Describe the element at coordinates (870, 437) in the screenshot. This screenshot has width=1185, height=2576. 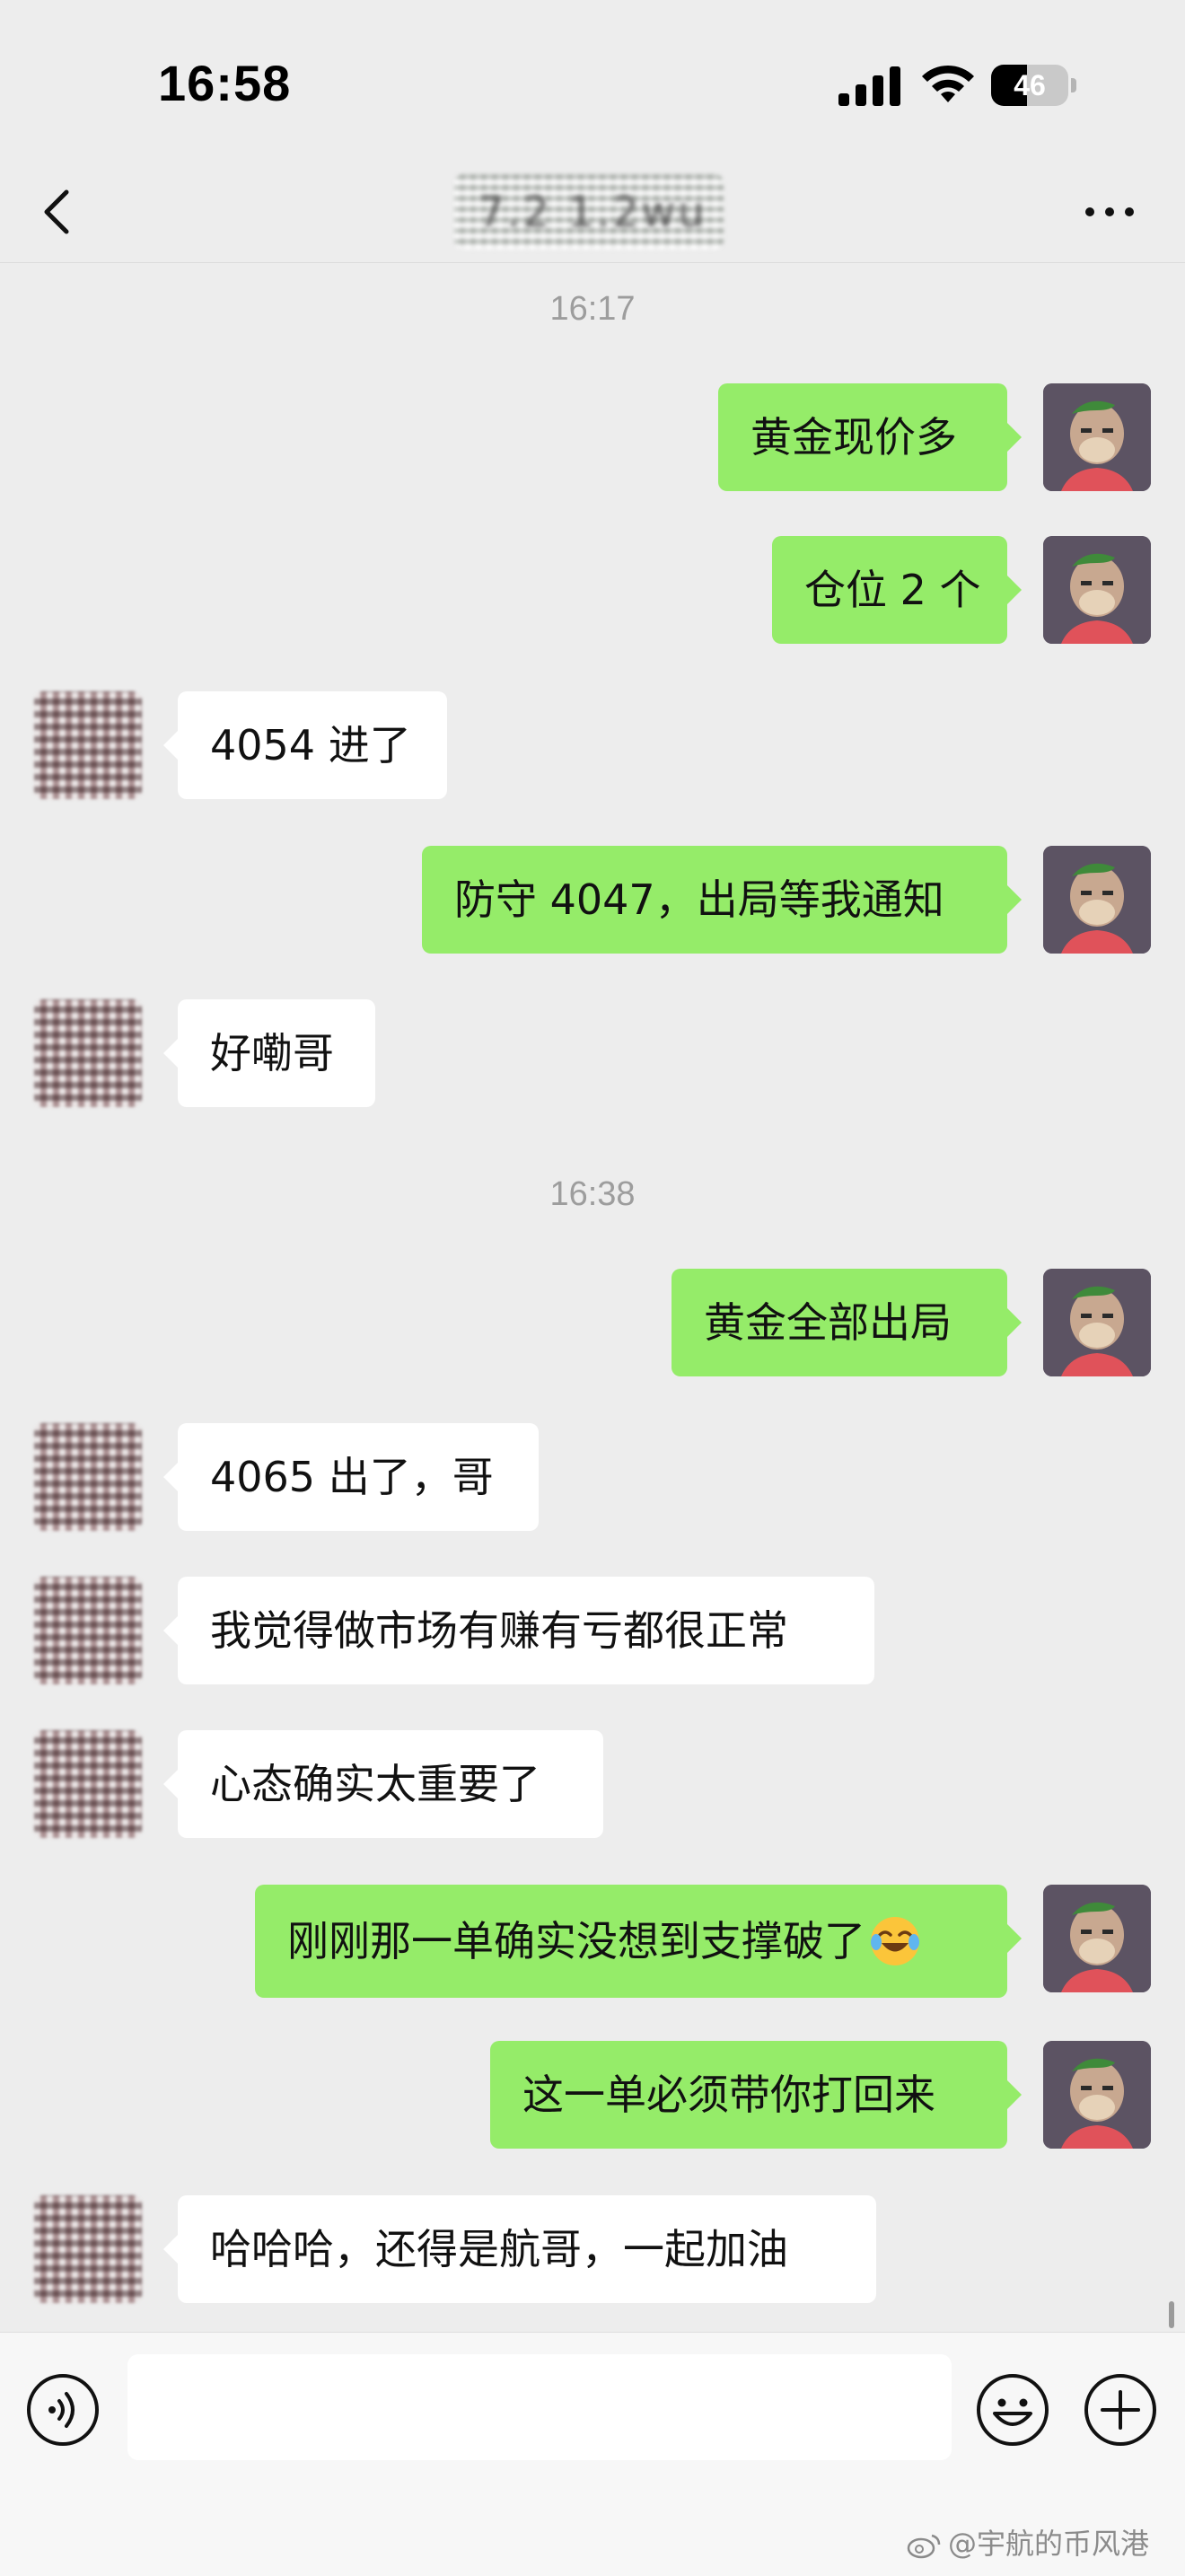
I see `message-bubble-self: 黄金现价多` at that location.